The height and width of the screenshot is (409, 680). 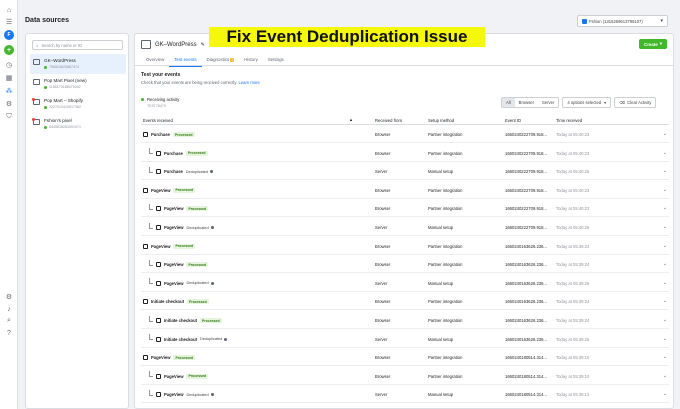 I want to click on create-button: Create ▾, so click(x=653, y=44).